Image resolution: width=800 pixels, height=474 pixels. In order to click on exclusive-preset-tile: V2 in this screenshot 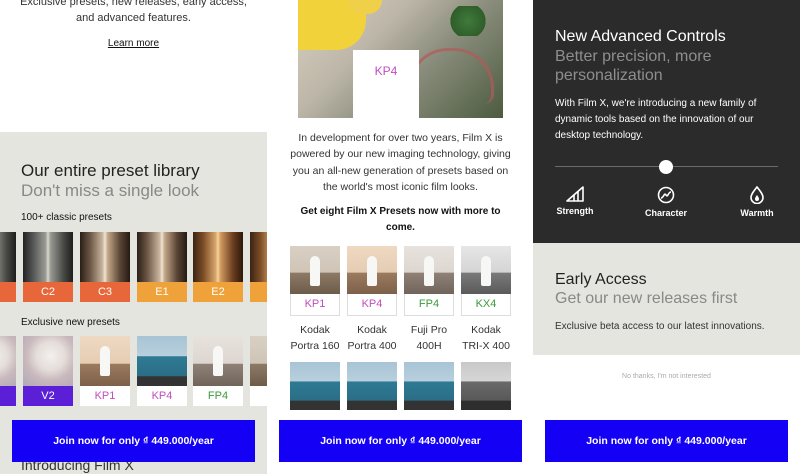, I will do `click(48, 371)`.